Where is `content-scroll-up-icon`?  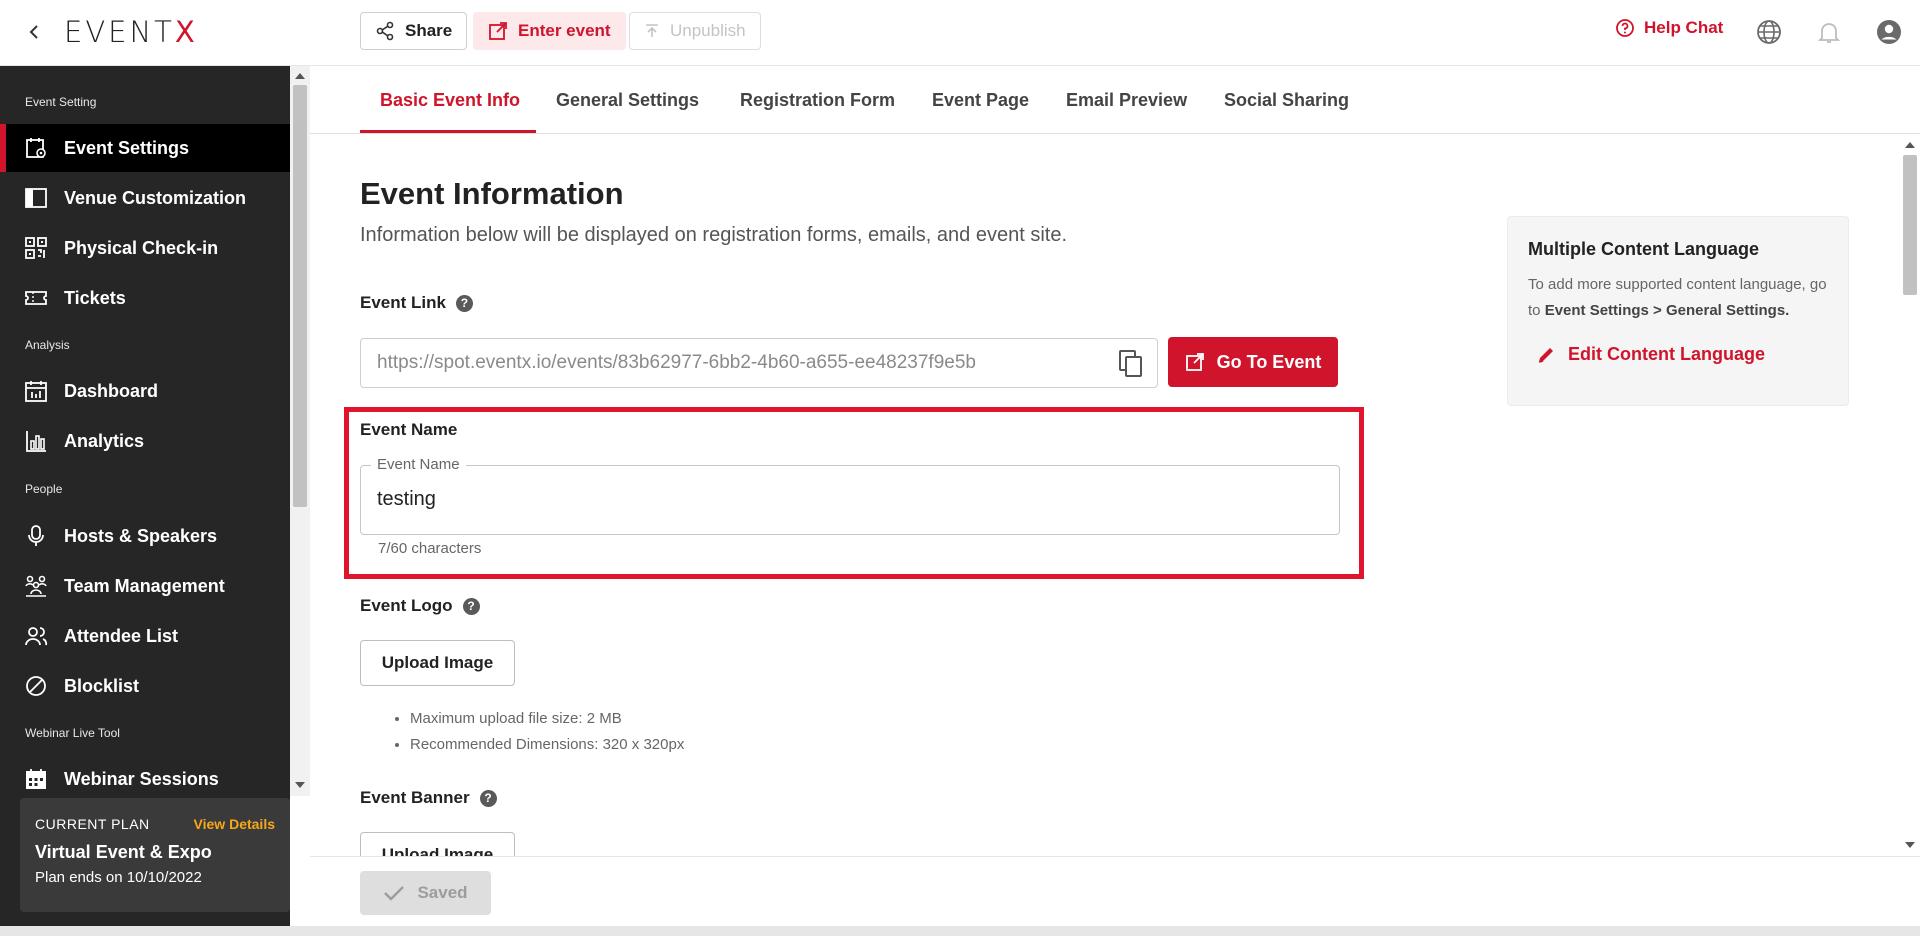
content-scroll-up-icon is located at coordinates (1910, 145).